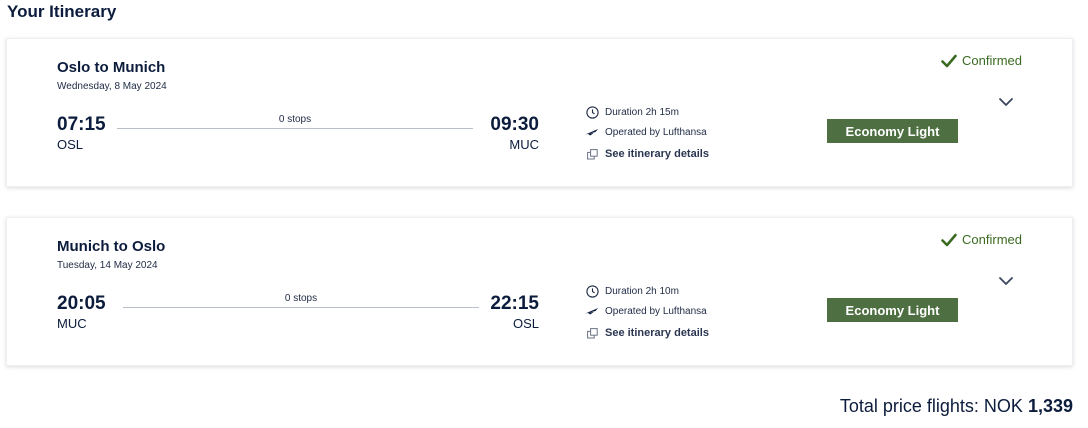 The height and width of the screenshot is (428, 1088). What do you see at coordinates (70, 144) in the screenshot?
I see `departure-airport-code: OSL` at bounding box center [70, 144].